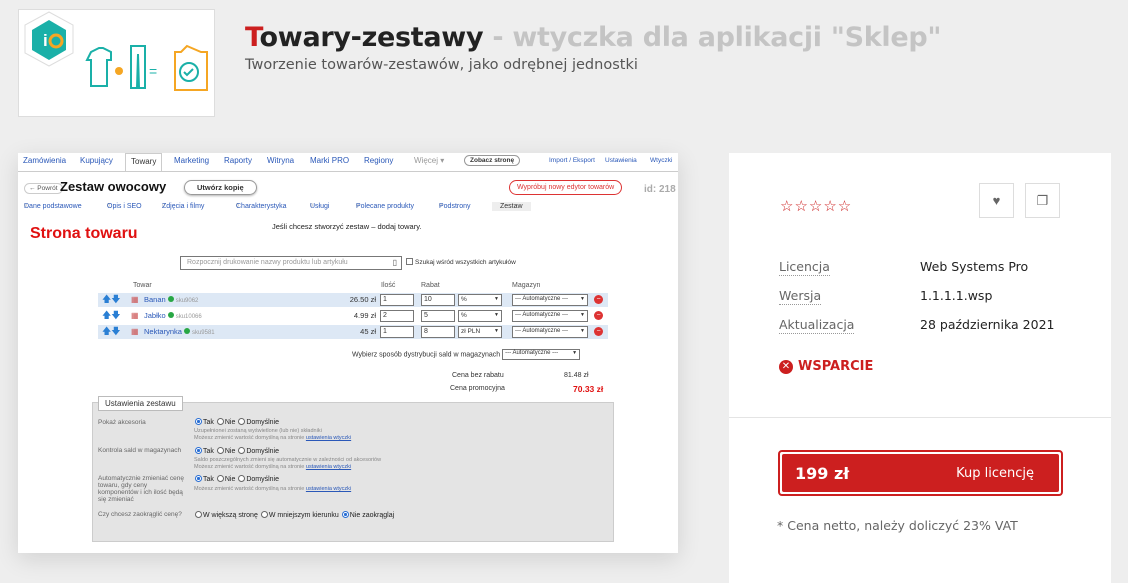 The width and height of the screenshot is (1128, 583). Describe the element at coordinates (438, 332) in the screenshot. I see `discount-input: 8` at that location.